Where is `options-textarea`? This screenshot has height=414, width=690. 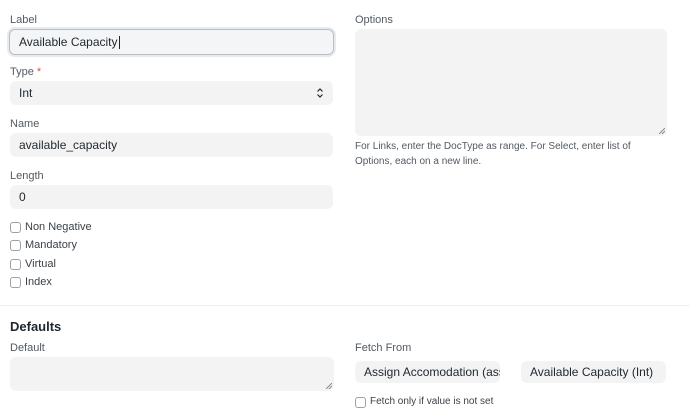
options-textarea is located at coordinates (511, 82).